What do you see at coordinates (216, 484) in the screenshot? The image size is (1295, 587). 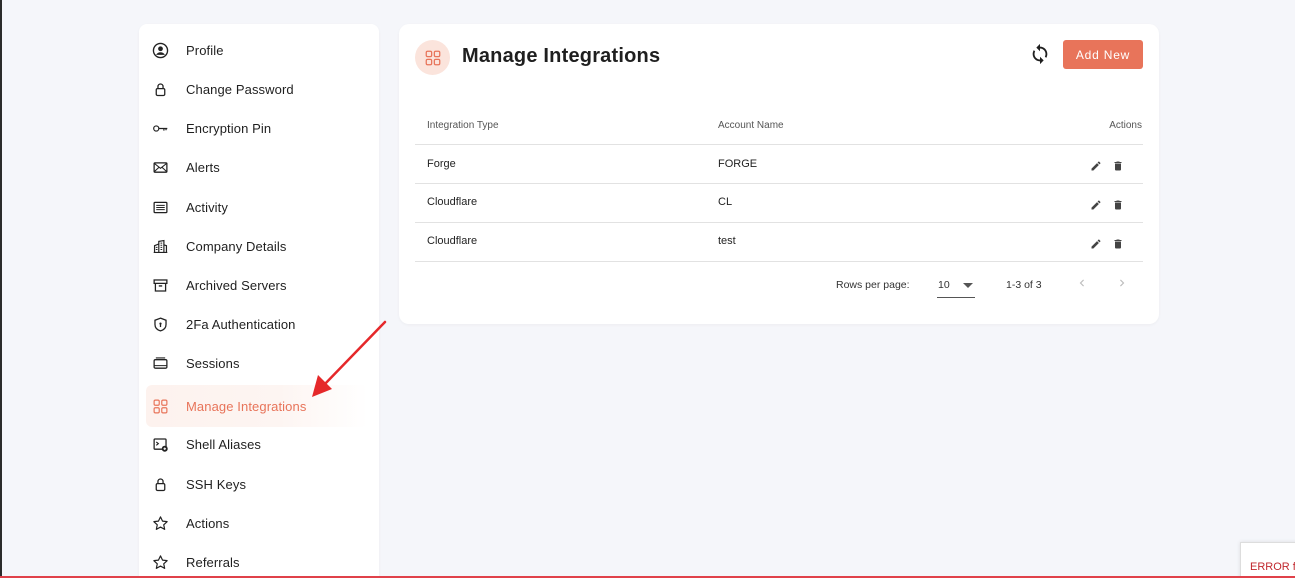 I see `sidebar-item-label: SSH Keys` at bounding box center [216, 484].